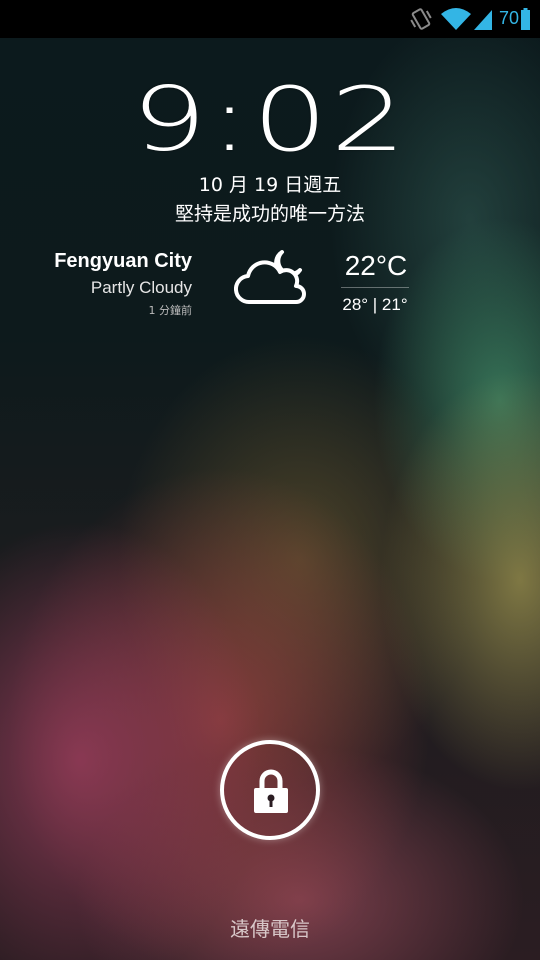 This screenshot has width=540, height=960. What do you see at coordinates (421, 19) in the screenshot?
I see `vibrate-icon` at bounding box center [421, 19].